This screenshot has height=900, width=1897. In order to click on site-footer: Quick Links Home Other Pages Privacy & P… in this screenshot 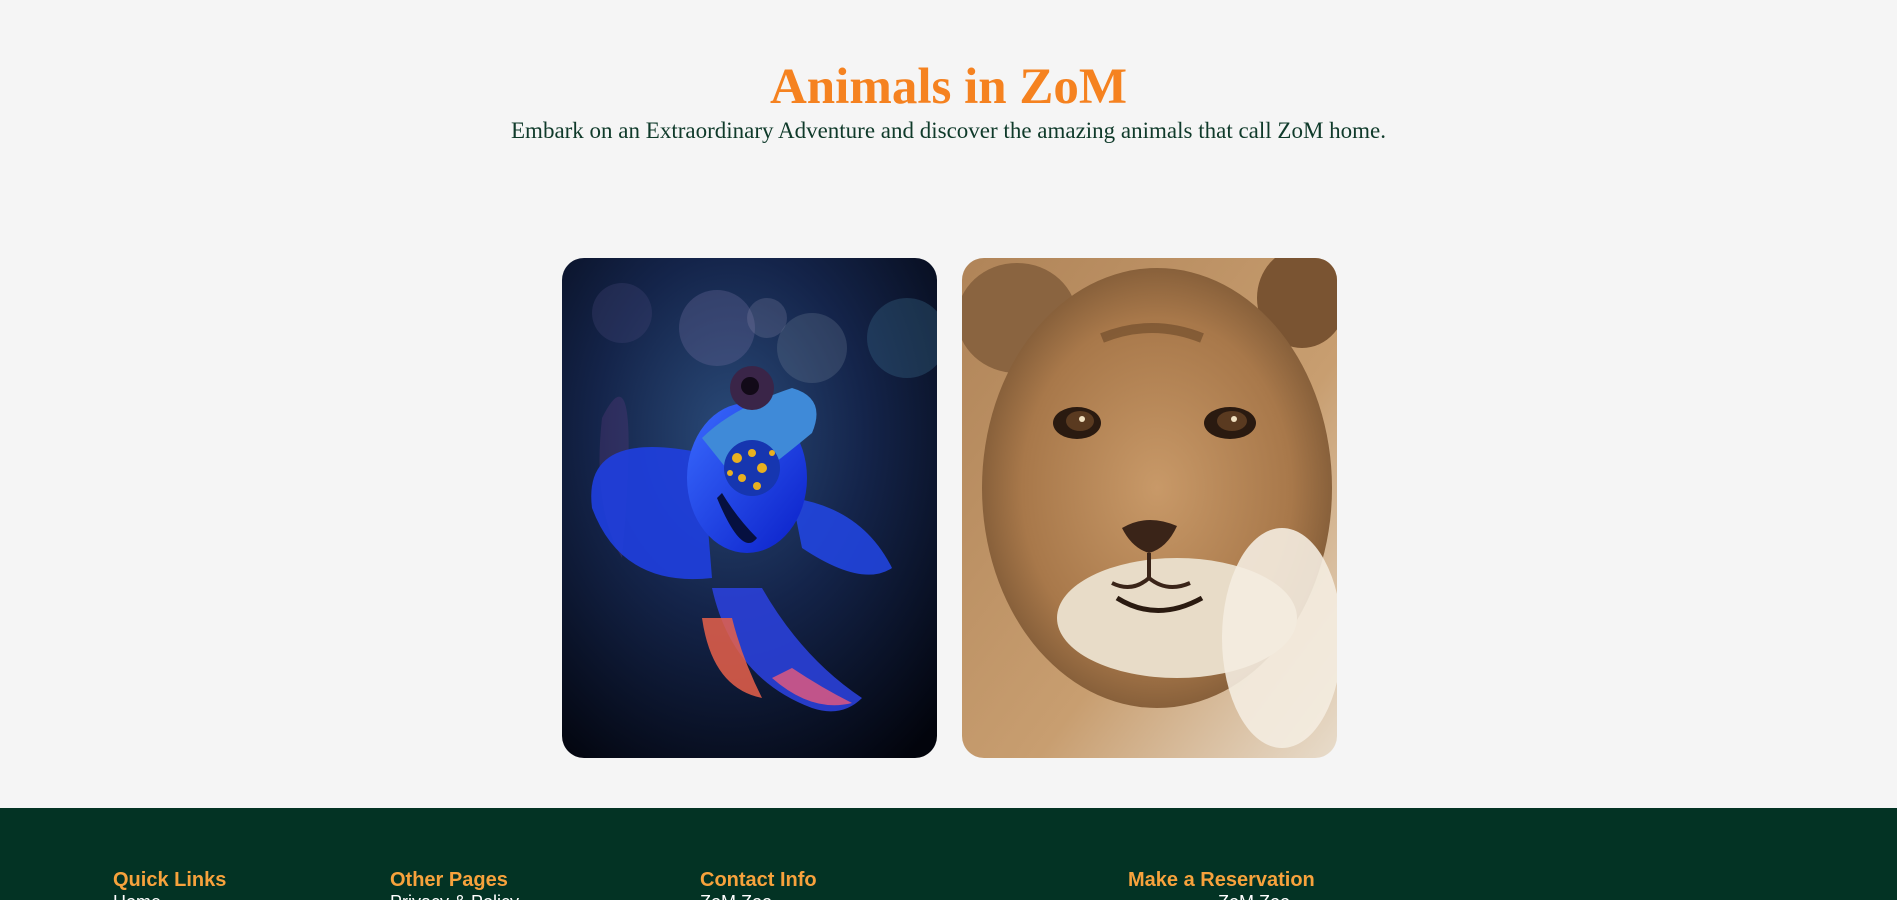, I will do `click(948, 854)`.